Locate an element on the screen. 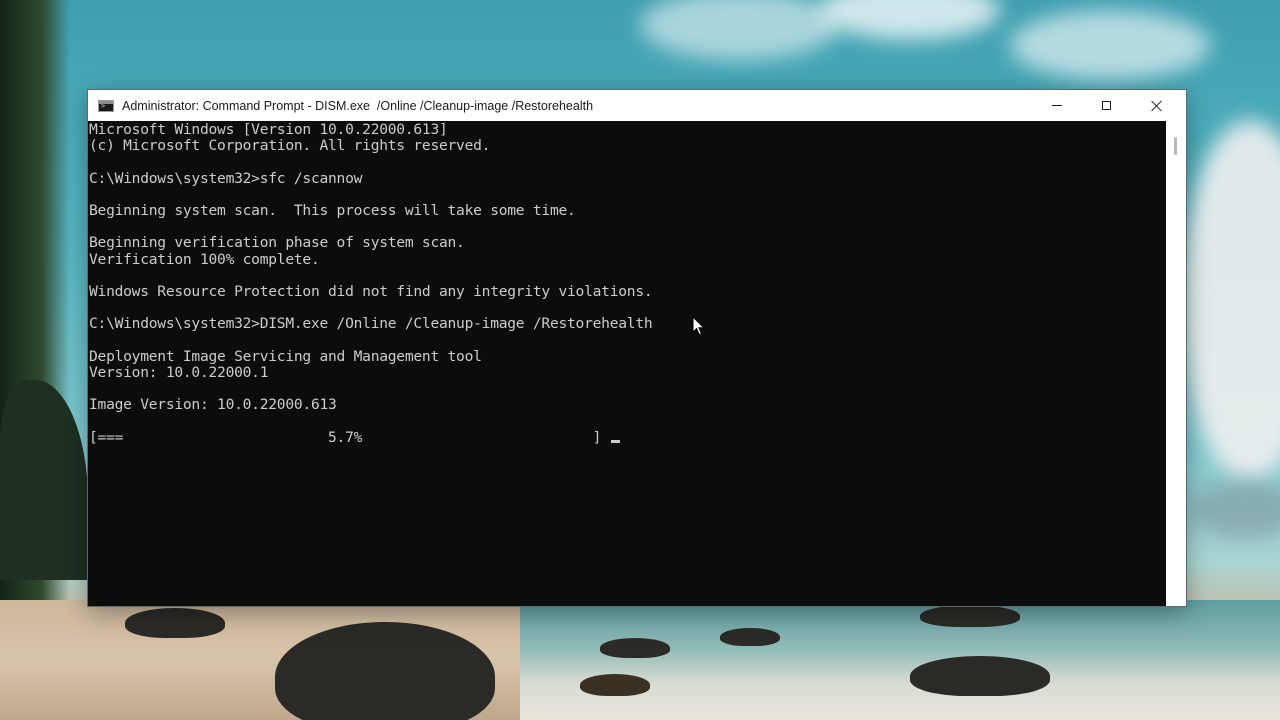 Image resolution: width=1280 pixels, height=720 pixels. sea-water is located at coordinates (900, 660).